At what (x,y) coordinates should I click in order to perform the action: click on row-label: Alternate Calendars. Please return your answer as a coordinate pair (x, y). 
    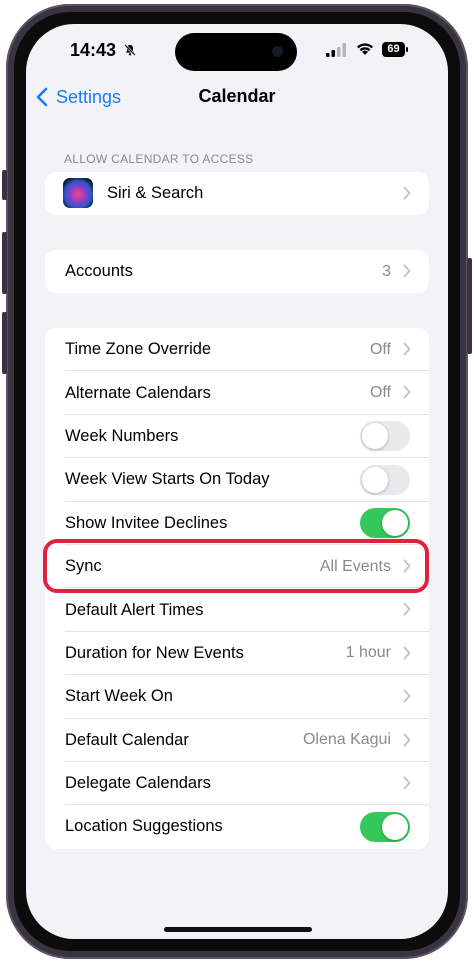
    Looking at the image, I should click on (138, 392).